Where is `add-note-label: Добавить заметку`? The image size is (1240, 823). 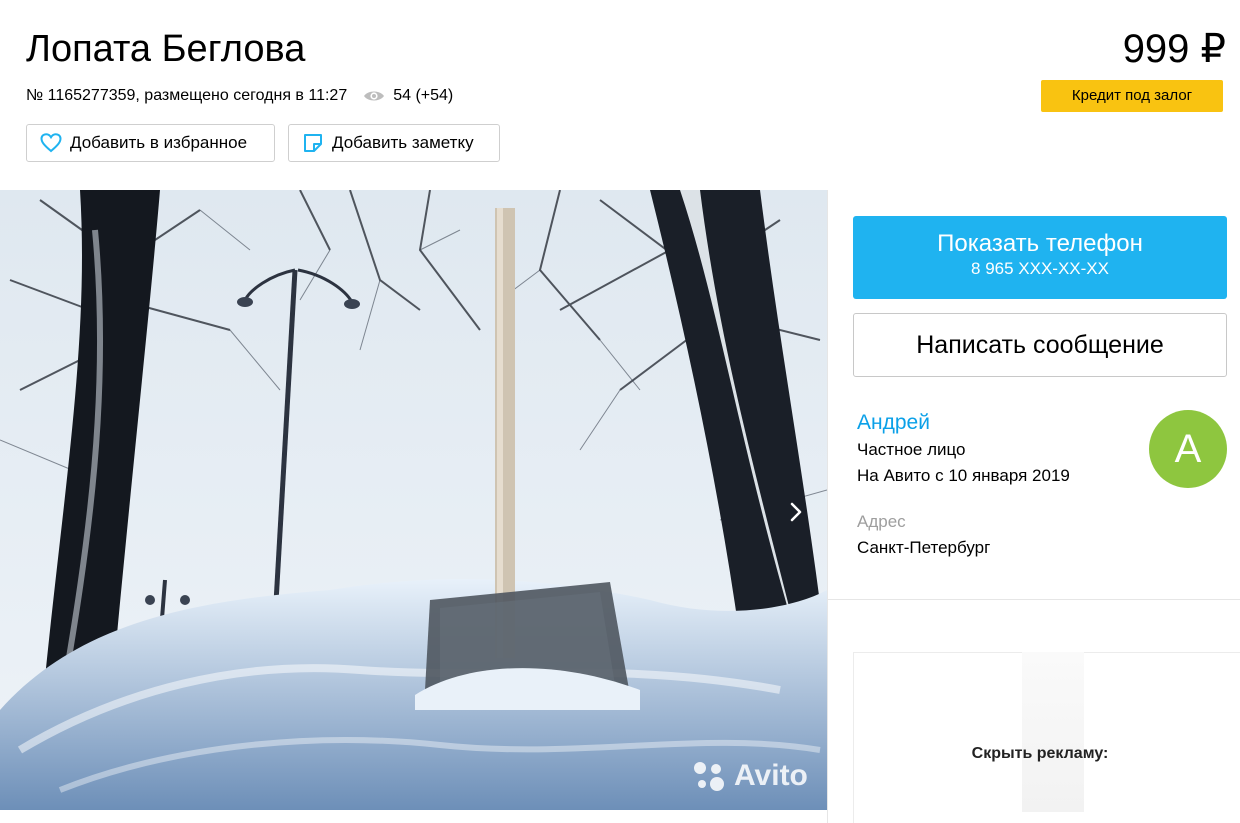 add-note-label: Добавить заметку is located at coordinates (403, 142).